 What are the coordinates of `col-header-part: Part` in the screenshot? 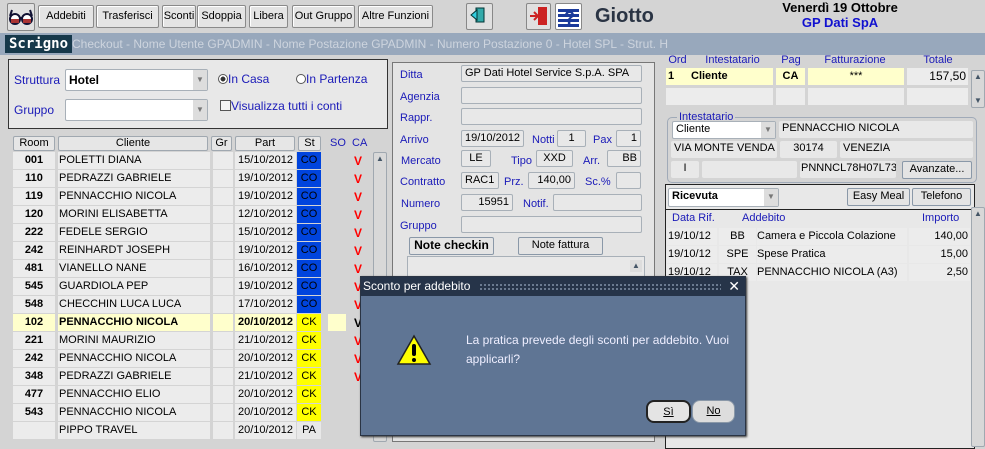 It's located at (265, 143).